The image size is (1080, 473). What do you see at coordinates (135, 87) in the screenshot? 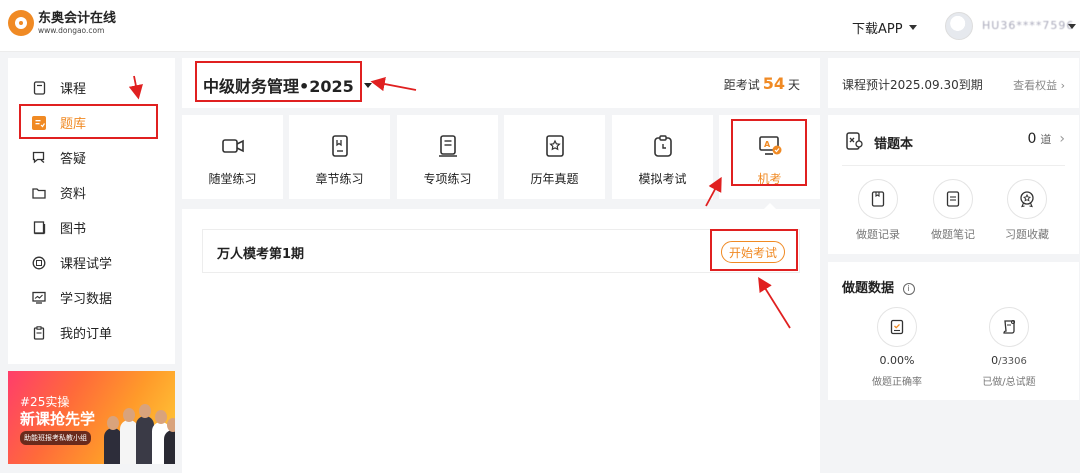
I see `annotation-arrow-question-bank` at bounding box center [135, 87].